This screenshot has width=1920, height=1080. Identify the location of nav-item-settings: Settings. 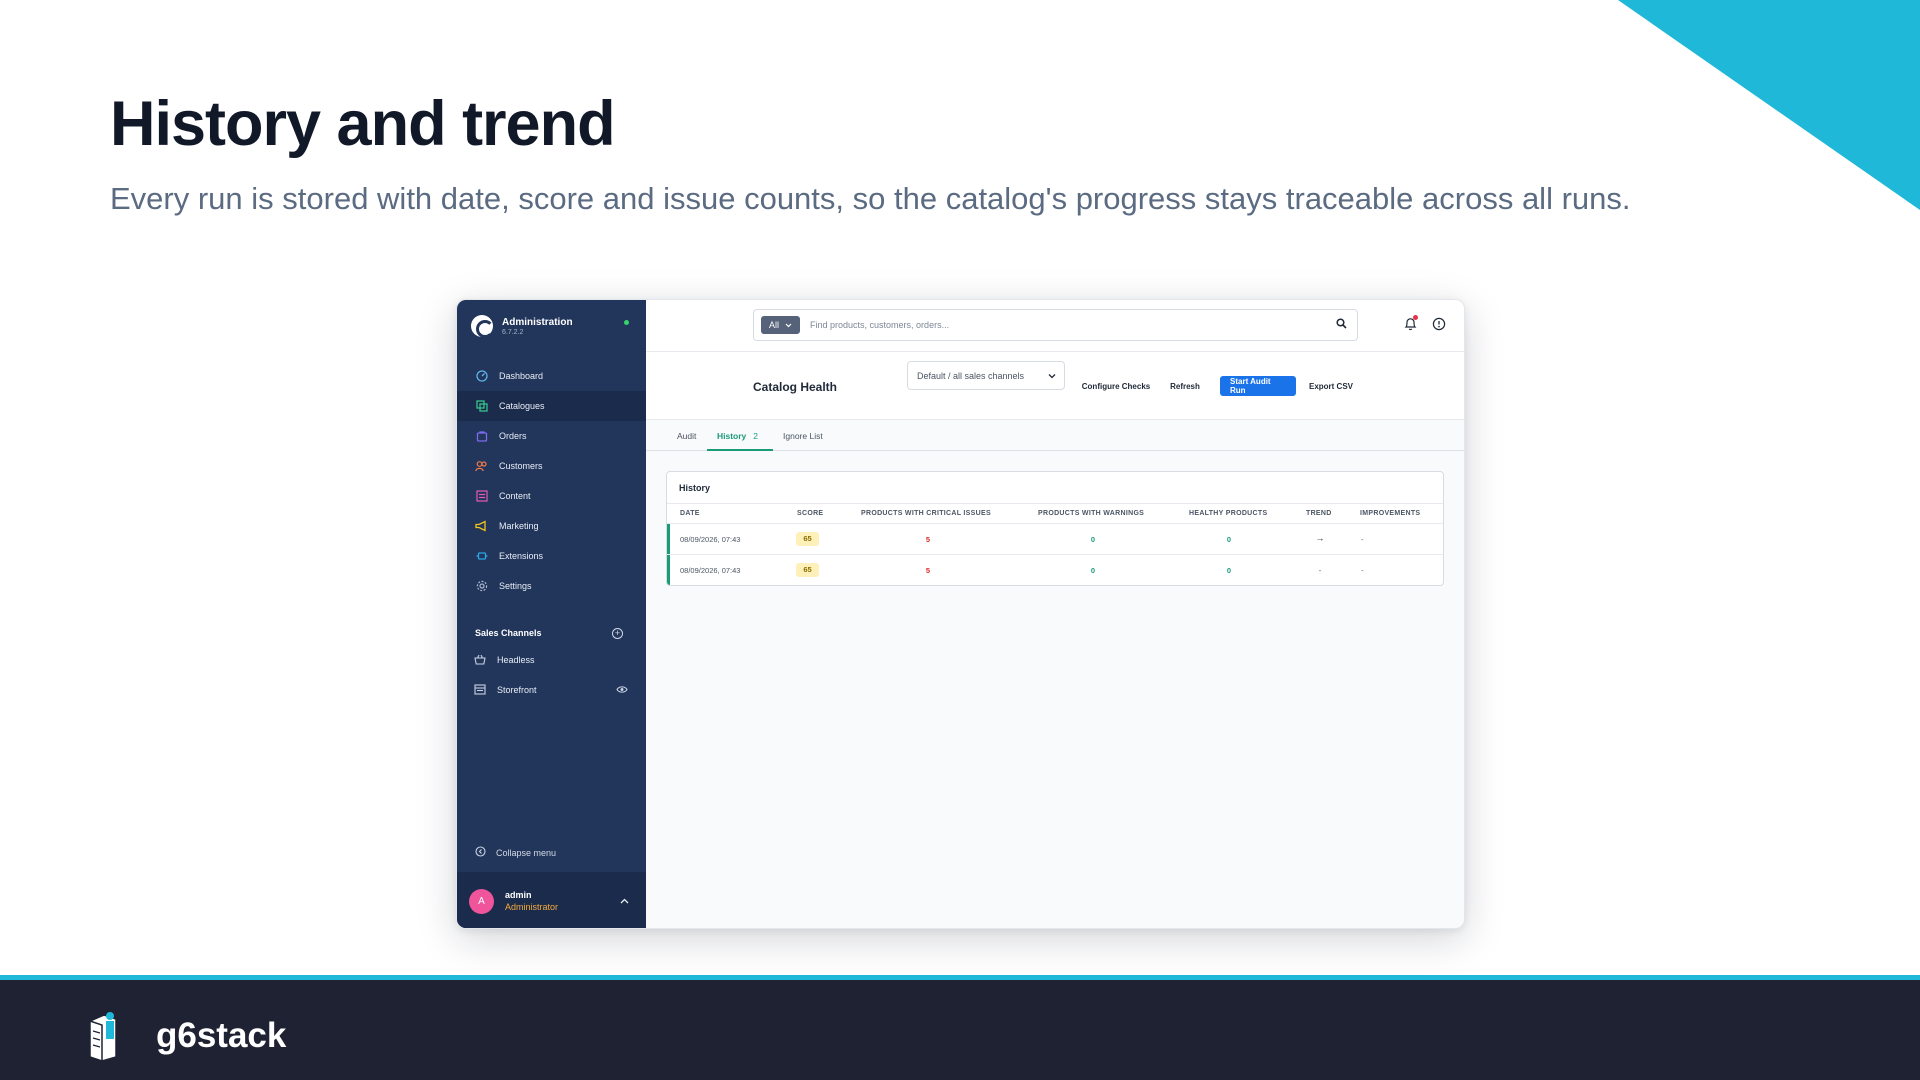
(551, 586).